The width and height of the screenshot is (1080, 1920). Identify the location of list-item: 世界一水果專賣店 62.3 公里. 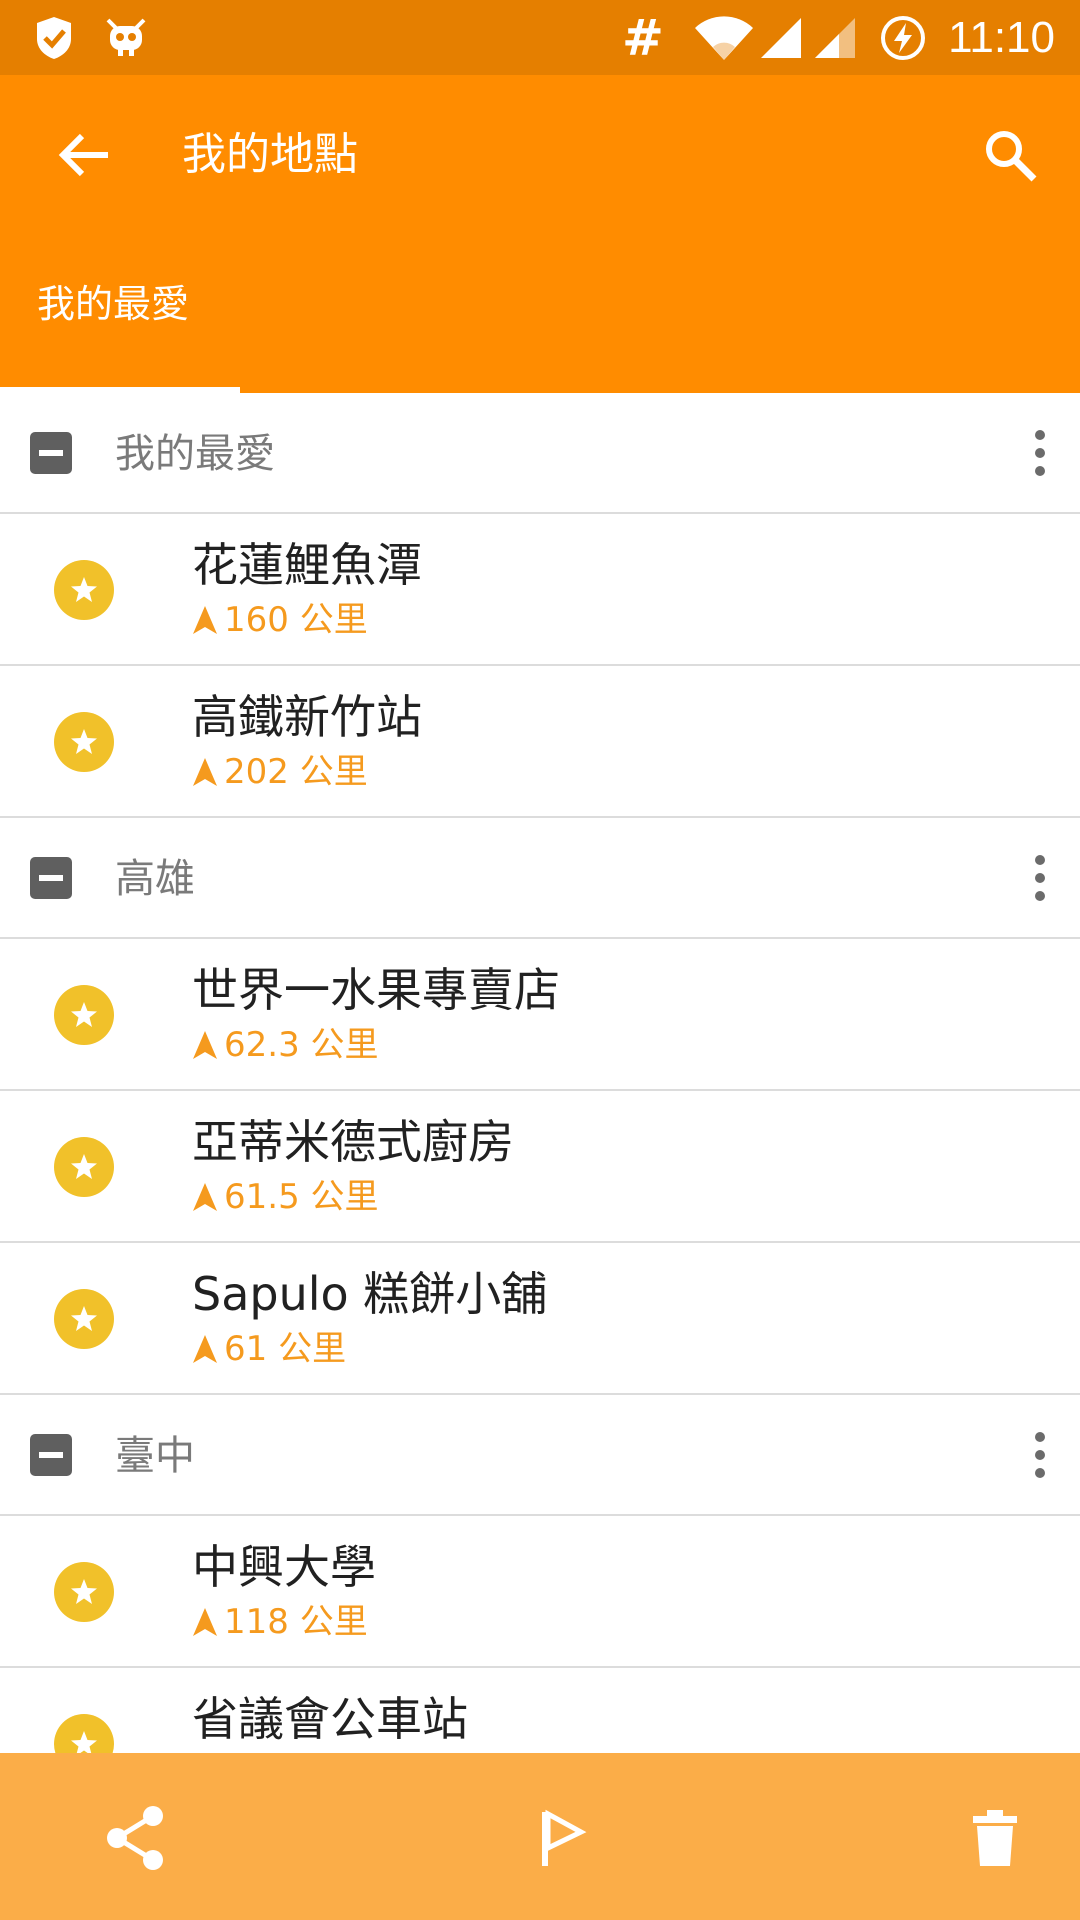
(540, 1015).